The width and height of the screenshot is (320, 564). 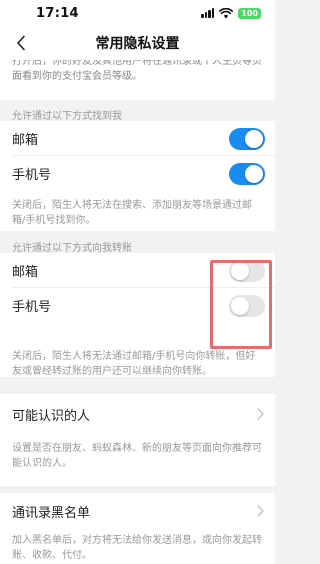 I want to click on find-by-email-label: 邮箱, so click(x=25, y=140).